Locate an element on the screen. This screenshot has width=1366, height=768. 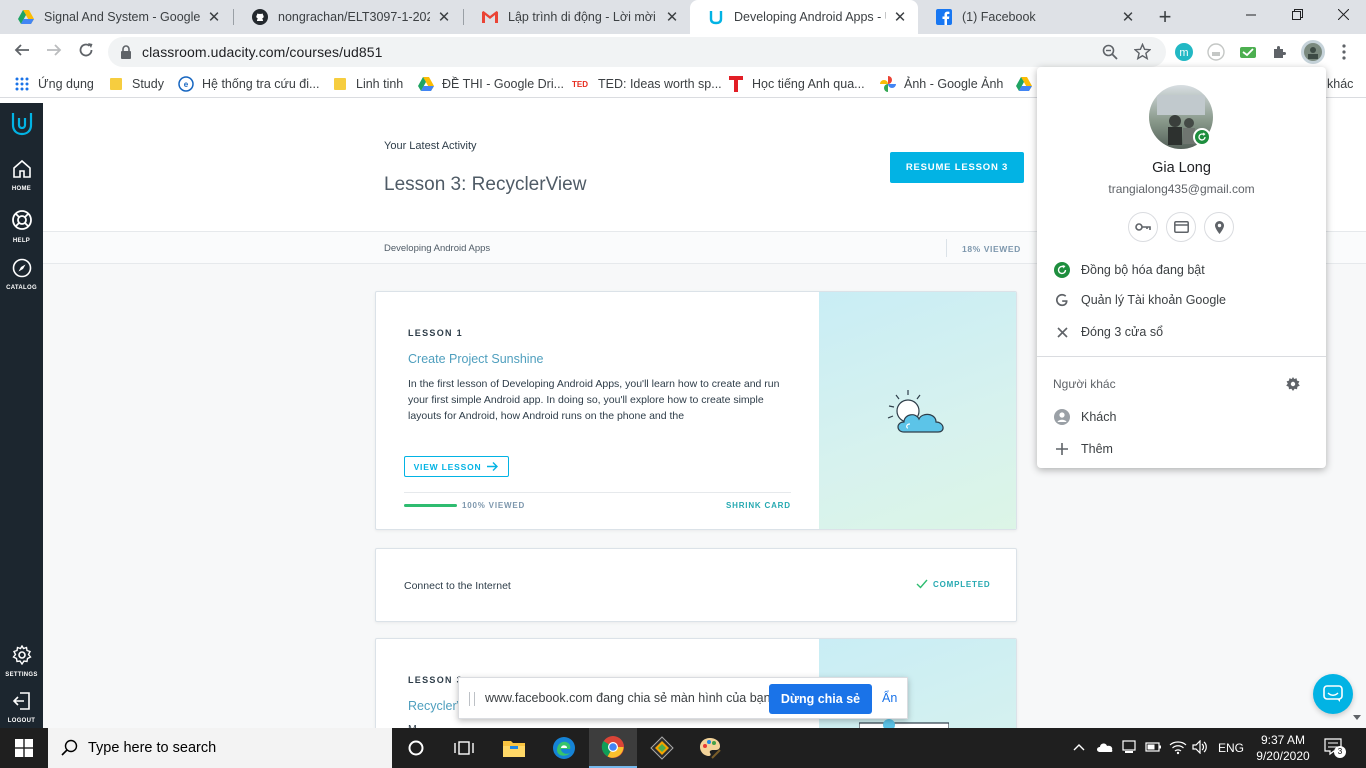
extensions-puzzle-icon is located at coordinates (1280, 52).